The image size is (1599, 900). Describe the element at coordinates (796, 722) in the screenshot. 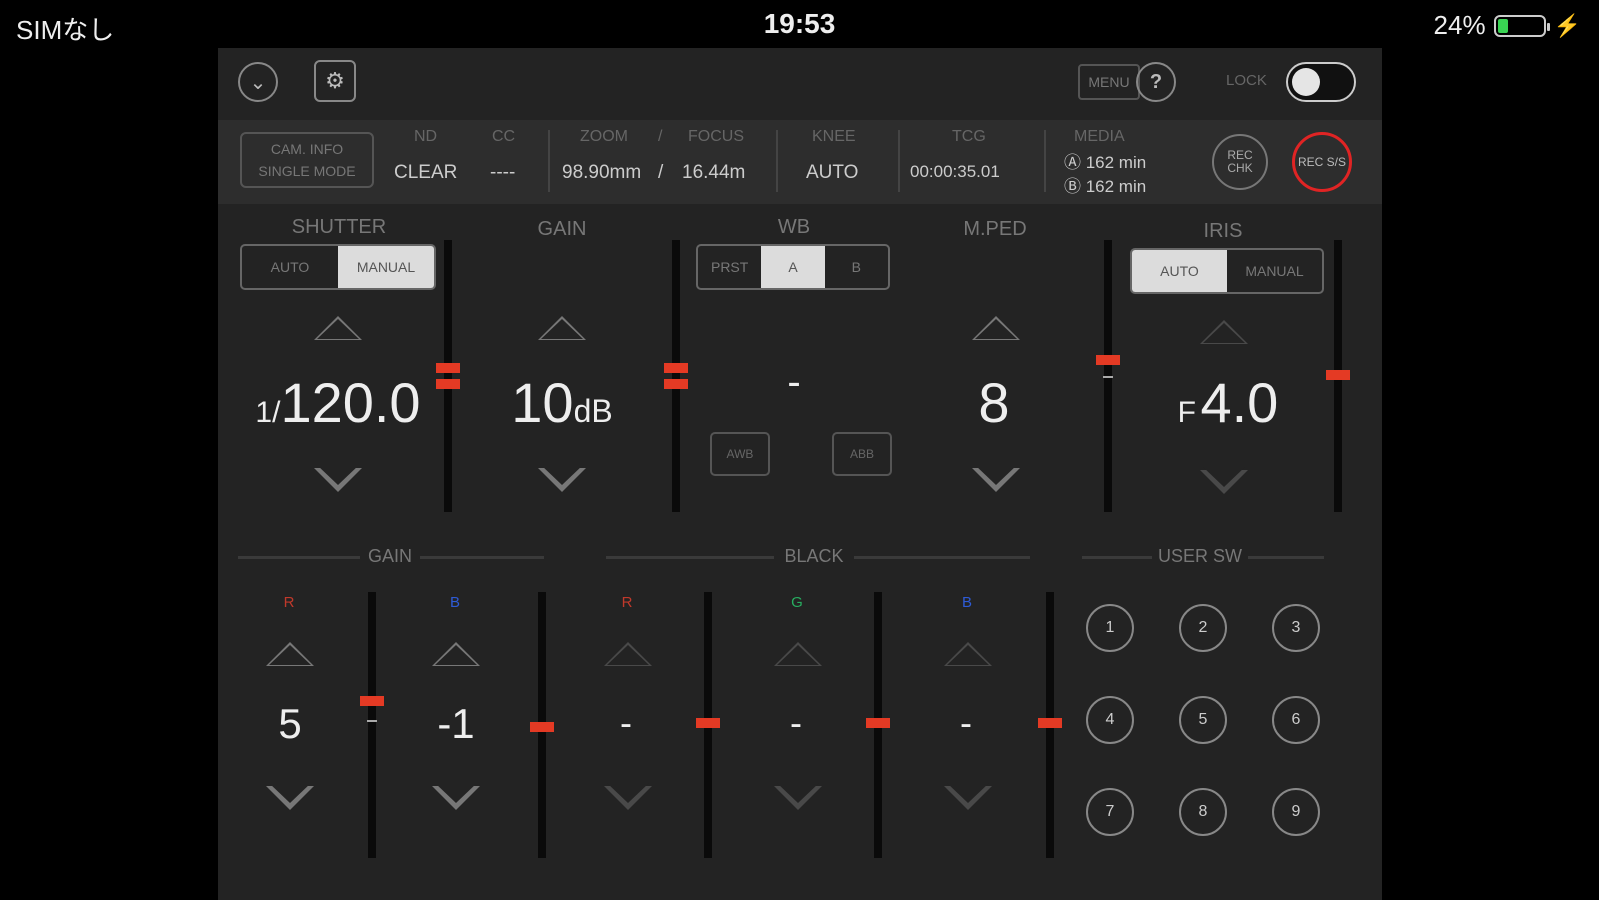

I see `black-g-value: -` at that location.